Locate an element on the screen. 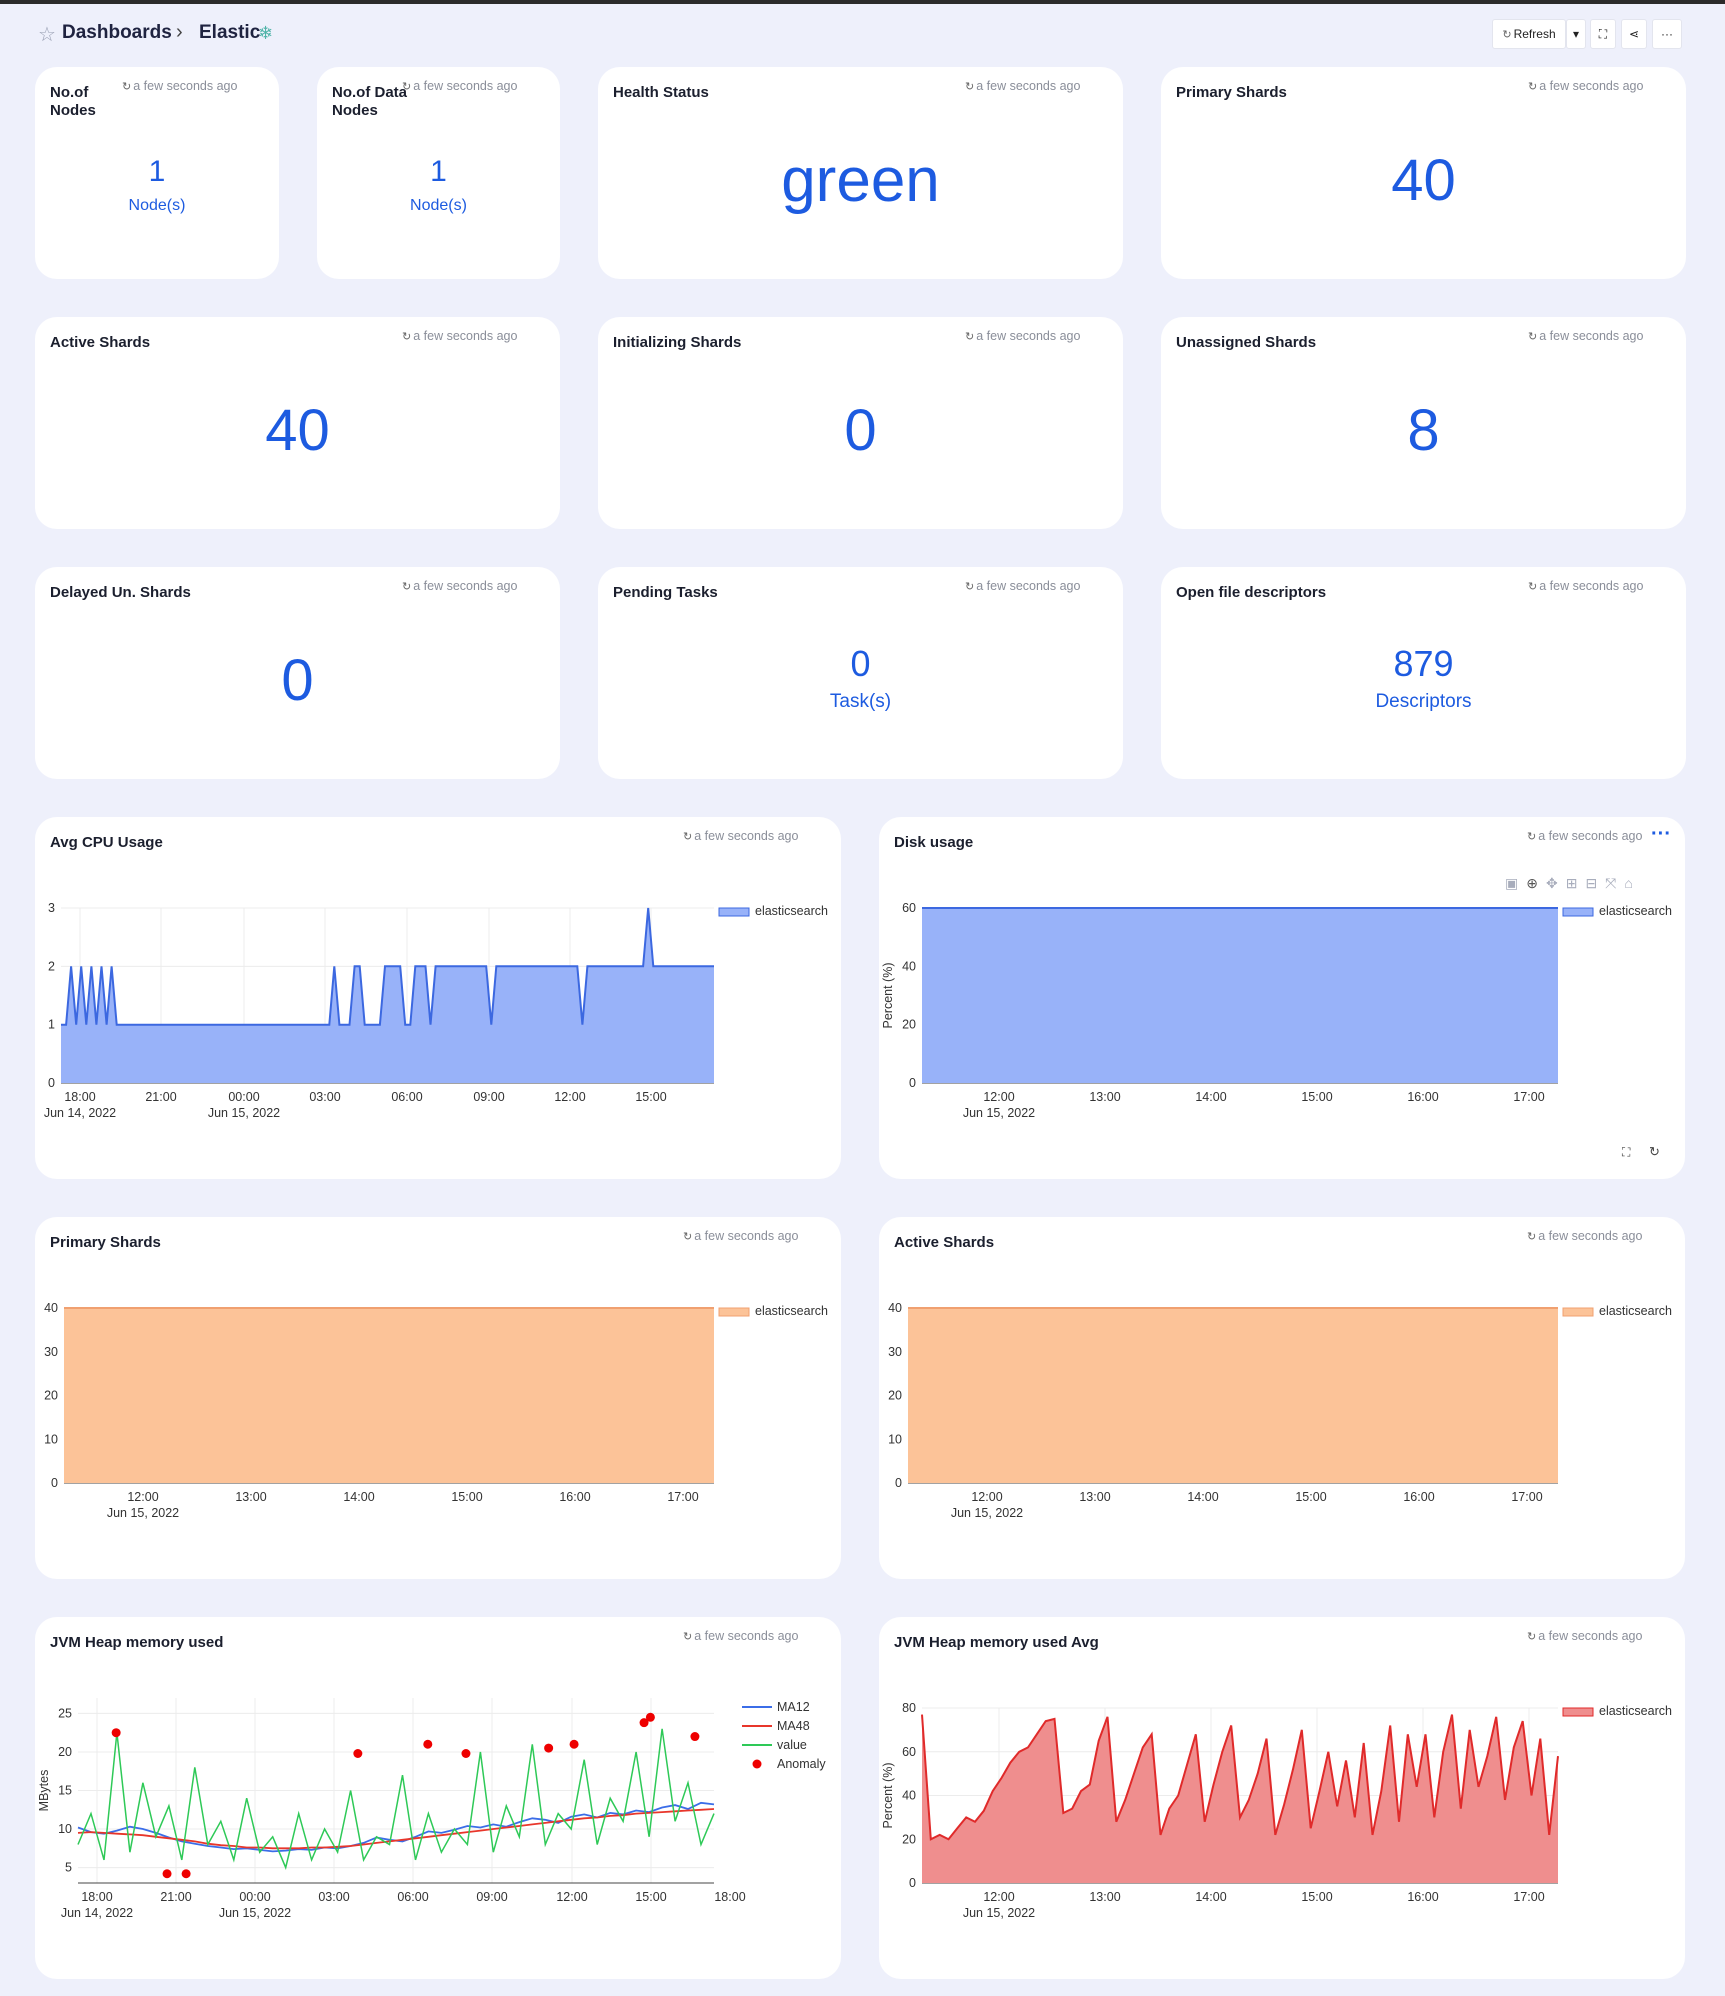  refresh-interval-dropdown: ▾ is located at coordinates (1576, 34).